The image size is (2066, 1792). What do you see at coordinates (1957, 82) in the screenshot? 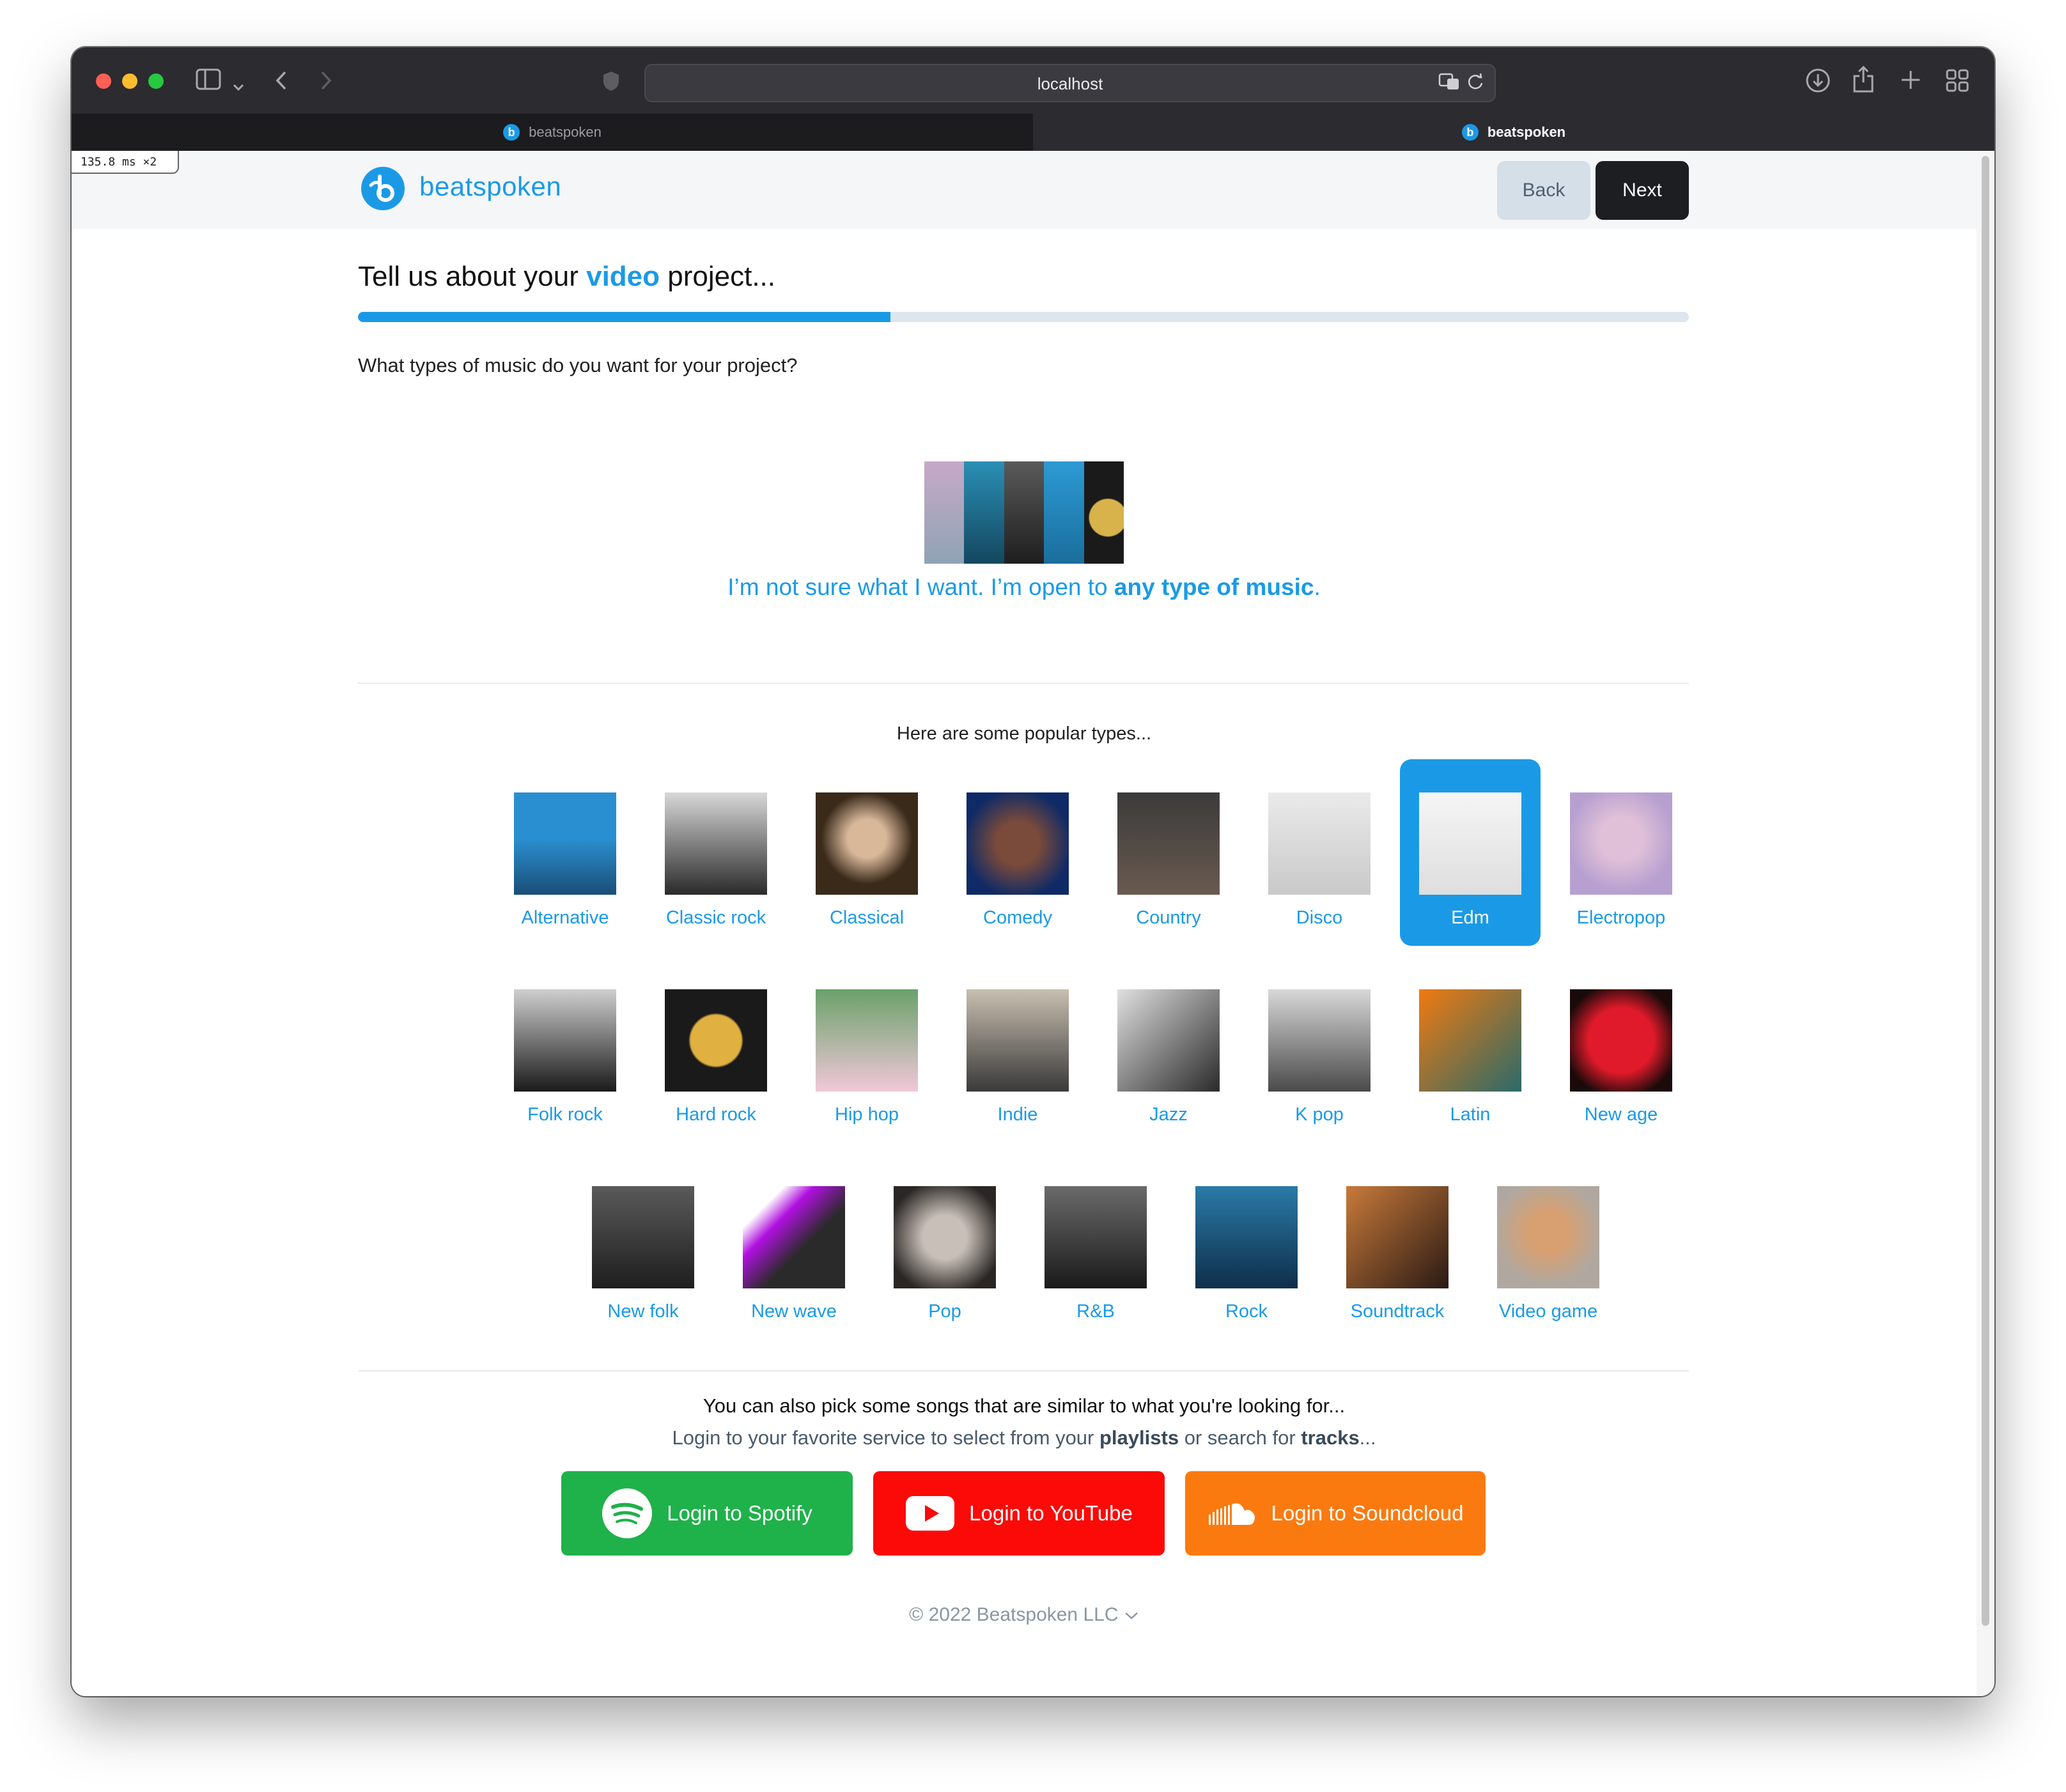
I see `tab-overview-icon` at bounding box center [1957, 82].